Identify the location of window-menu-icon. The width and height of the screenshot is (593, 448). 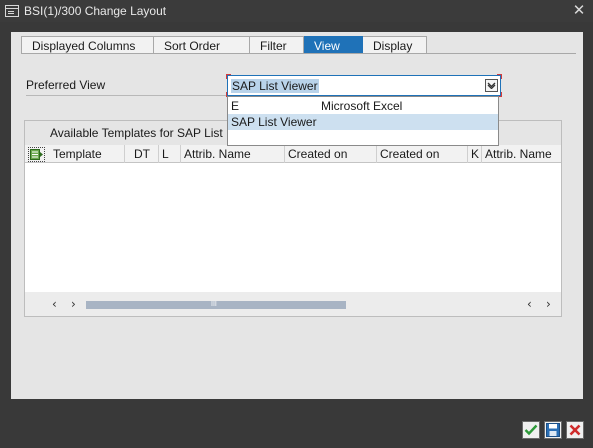
(12, 11).